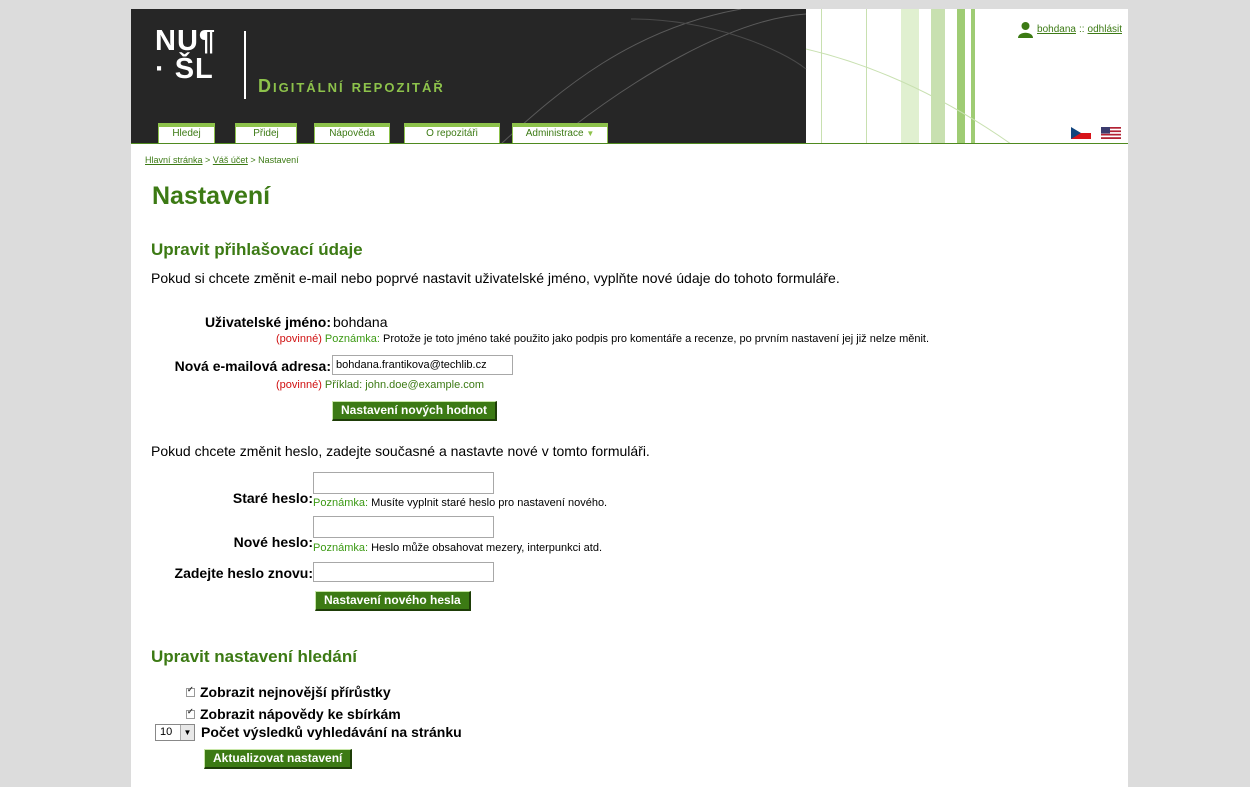  I want to click on login-section-heading: Upravit přihlašovací údaje, so click(257, 249).